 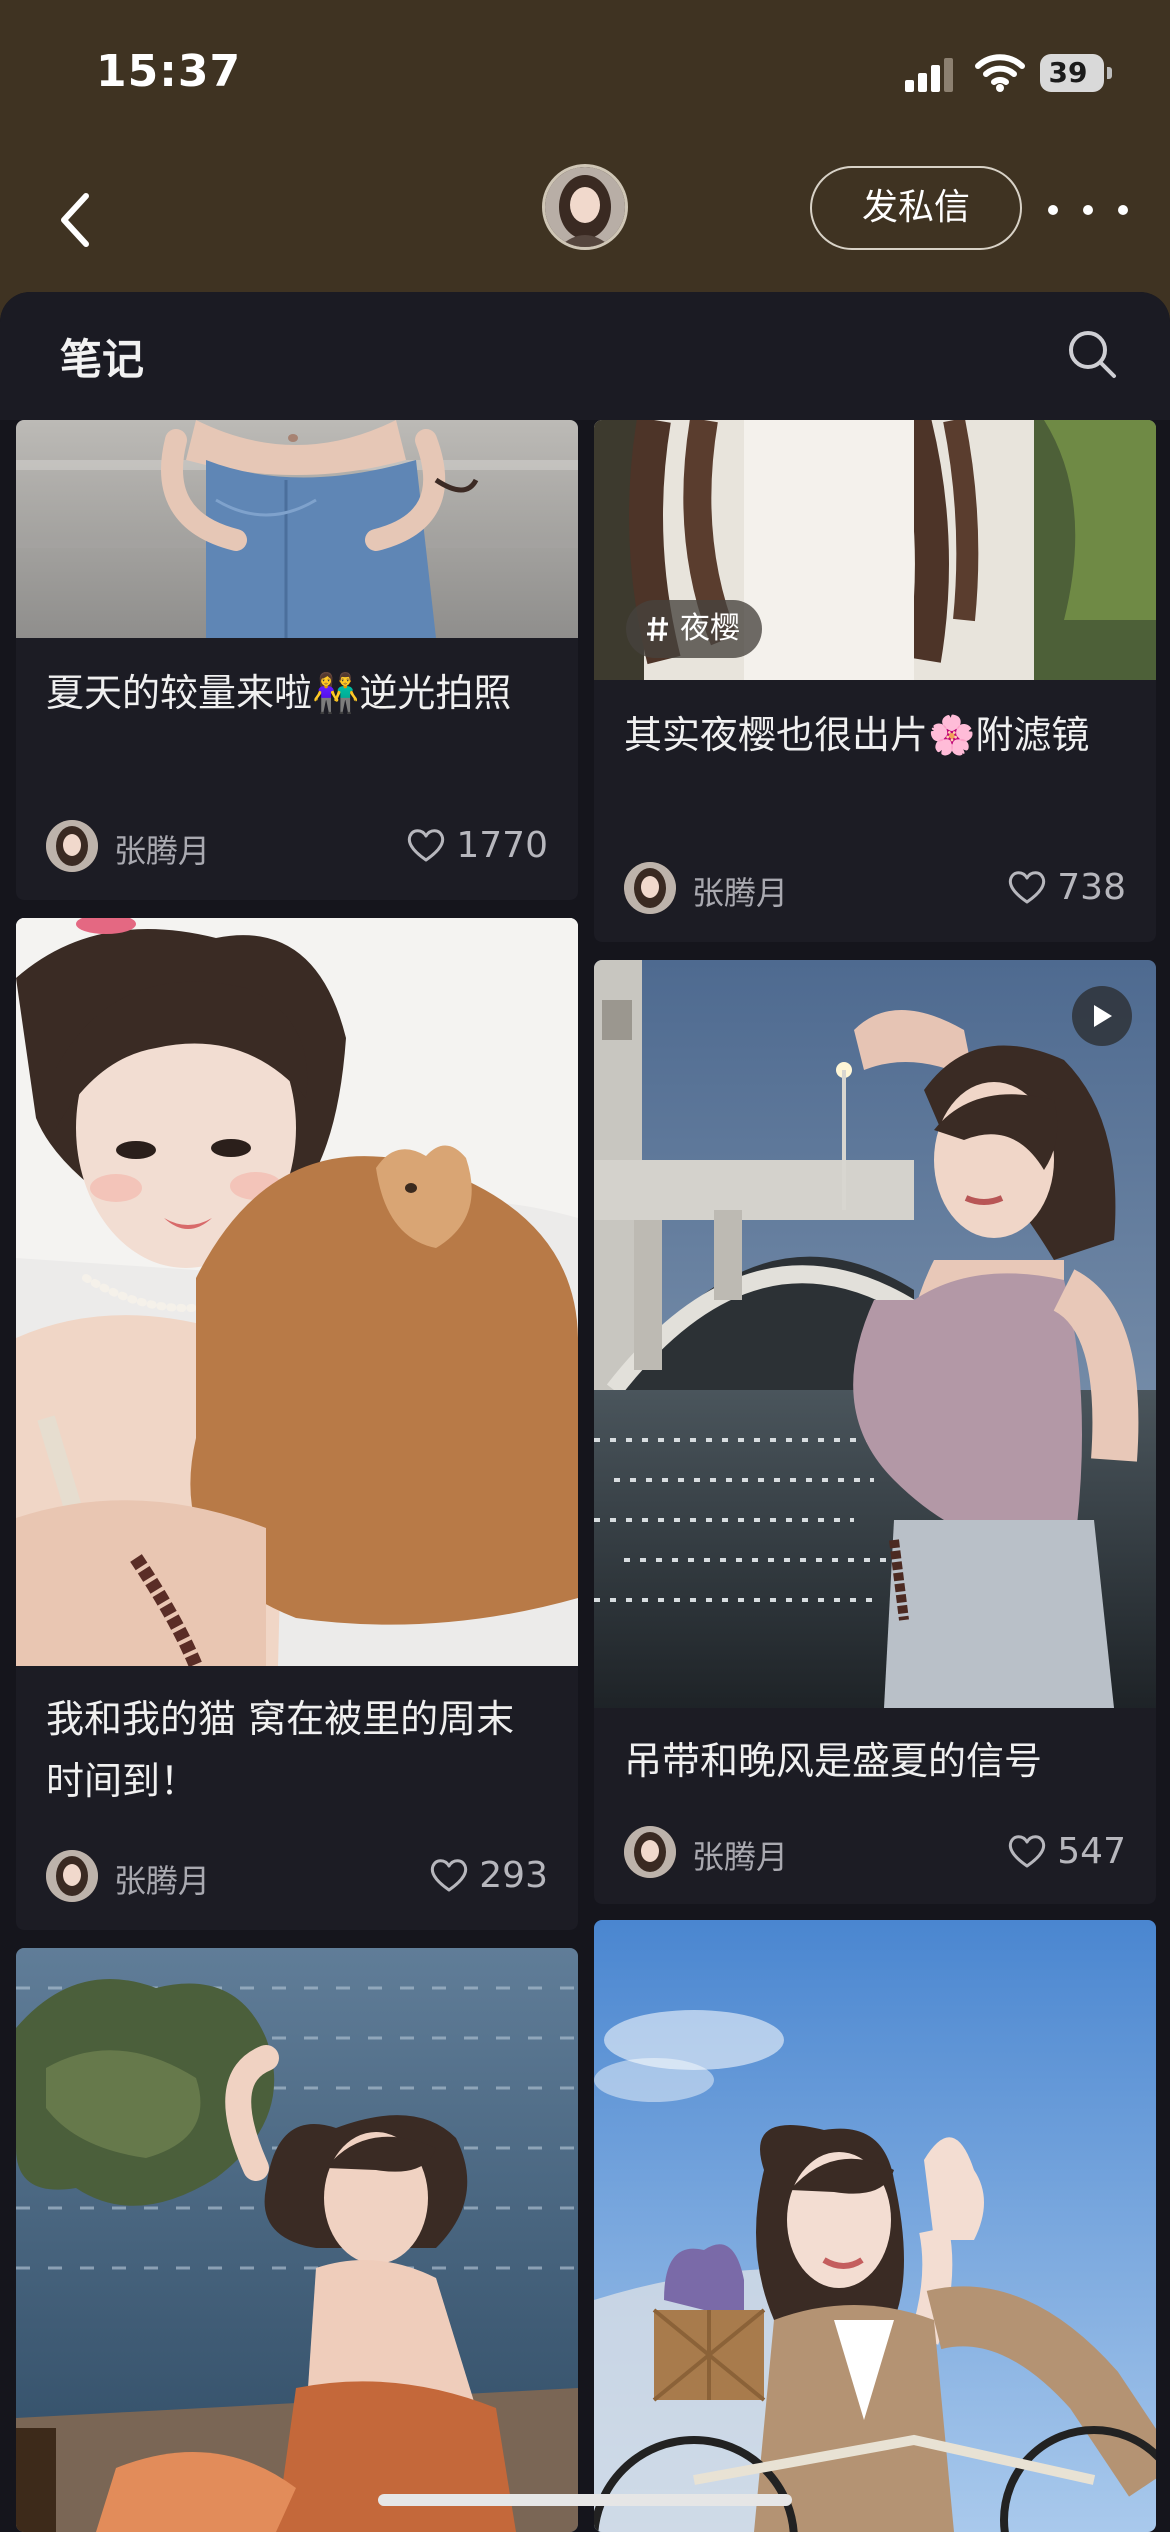 I want to click on back-button, so click(x=74, y=220).